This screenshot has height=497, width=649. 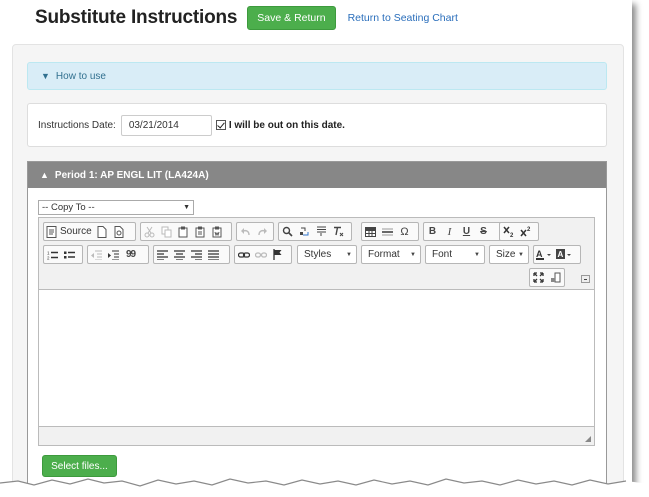 I want to click on underline-icon: U, so click(x=466, y=231).